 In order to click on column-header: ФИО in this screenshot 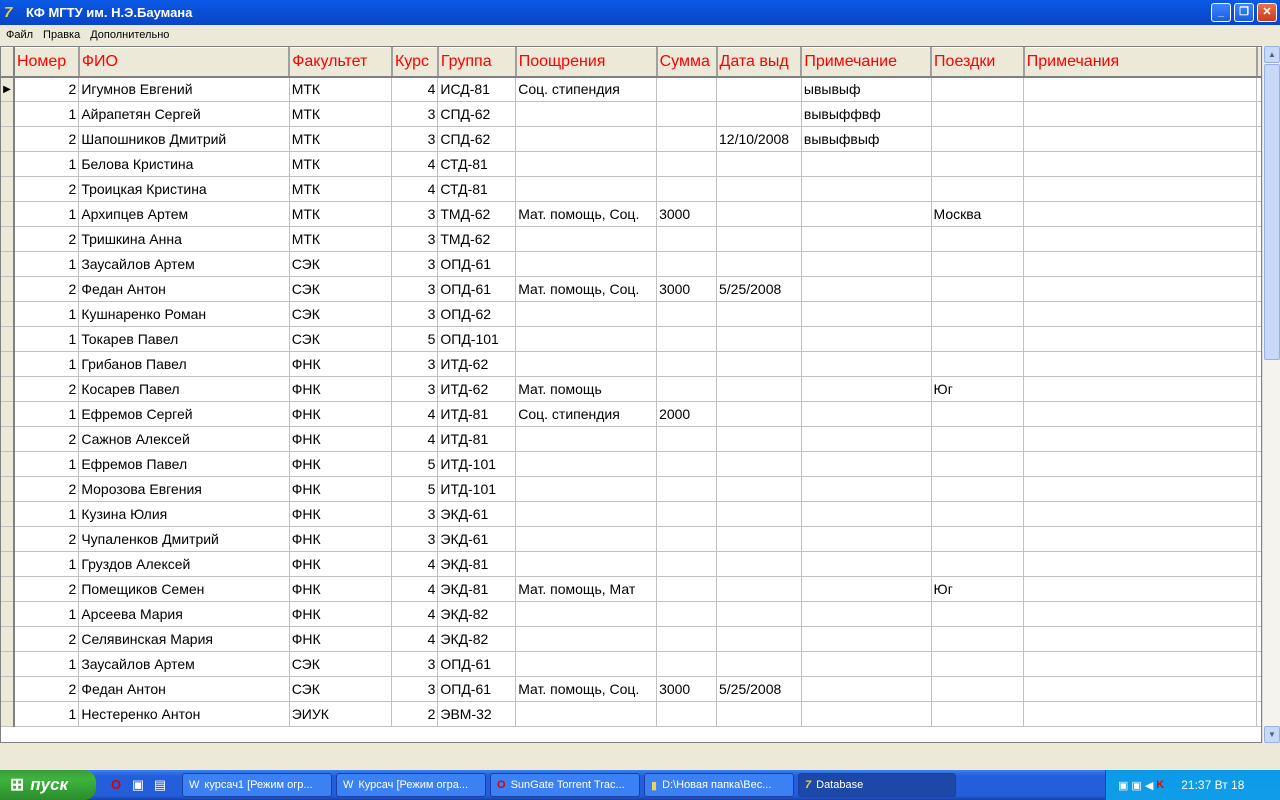, I will do `click(184, 62)`.